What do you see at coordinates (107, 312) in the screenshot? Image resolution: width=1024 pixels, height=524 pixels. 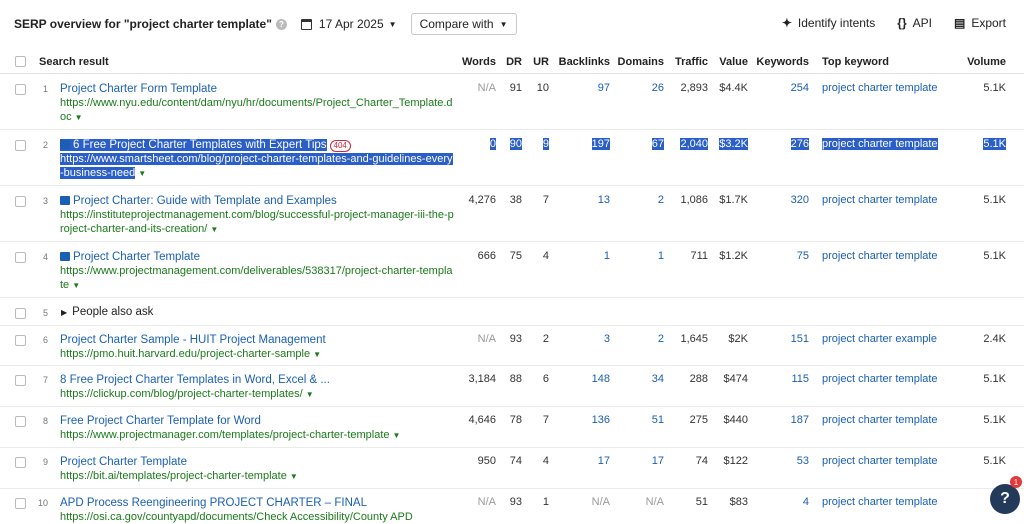 I see `people-also-ask-toggle: ▶ People also ask` at bounding box center [107, 312].